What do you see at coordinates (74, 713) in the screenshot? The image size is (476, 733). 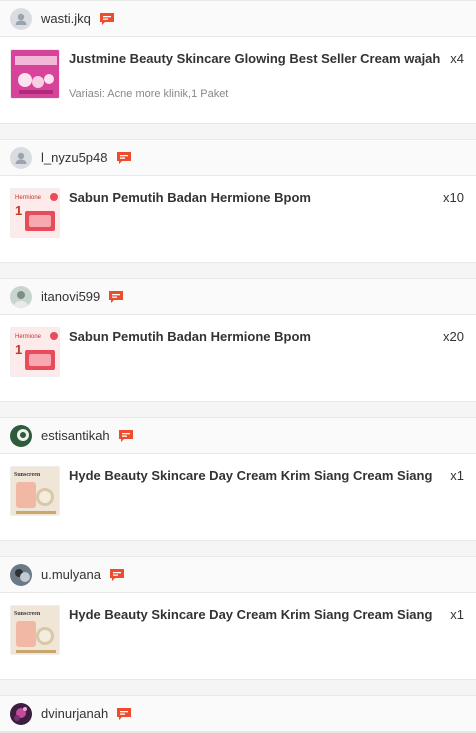 I see `buyer-username: dvinurjanah` at bounding box center [74, 713].